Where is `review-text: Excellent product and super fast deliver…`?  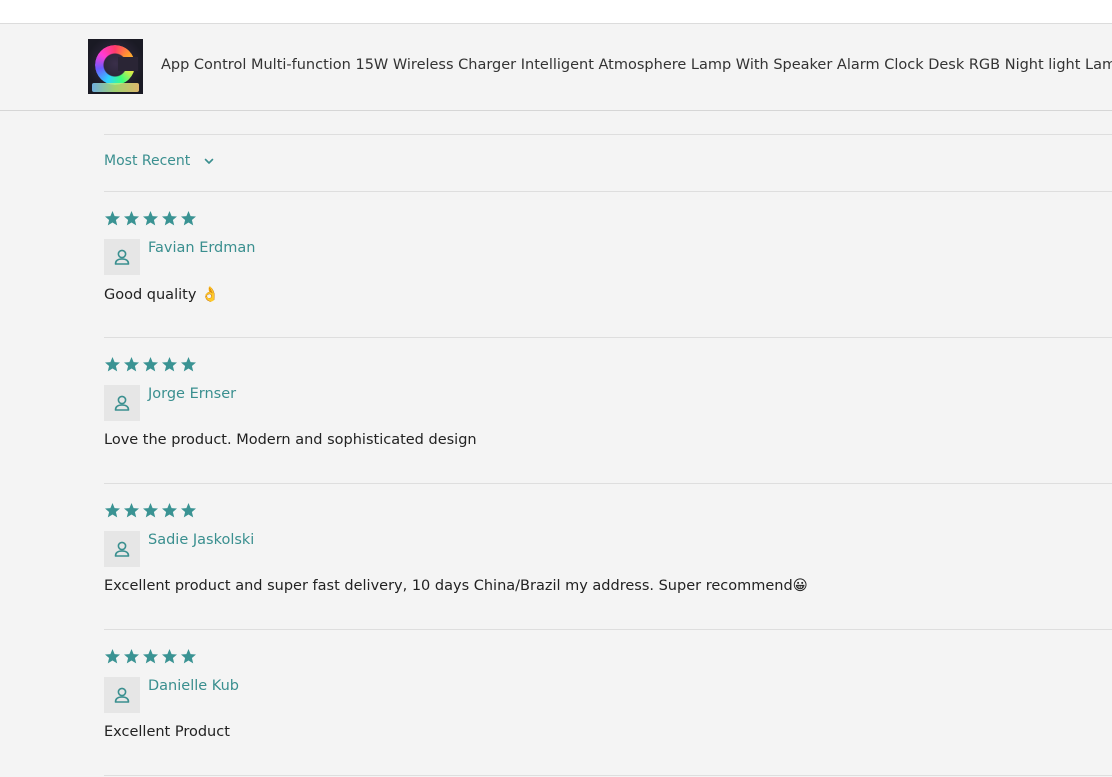 review-text: Excellent product and super fast deliver… is located at coordinates (456, 586).